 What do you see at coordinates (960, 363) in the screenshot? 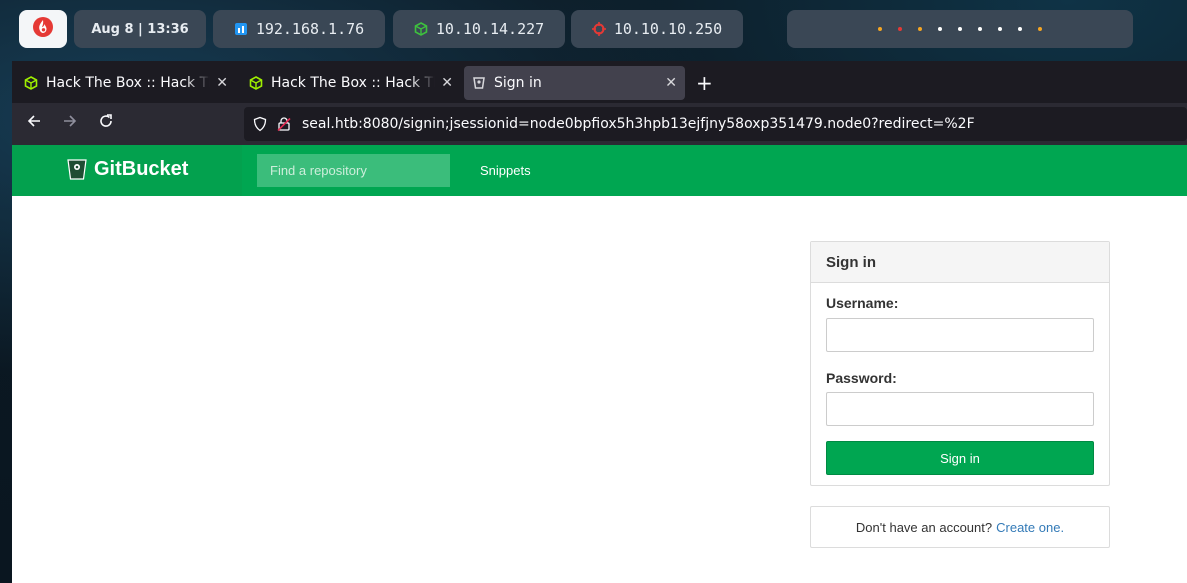
I see `sign-in-panel: Sign in Username: Password: Sign in` at bounding box center [960, 363].